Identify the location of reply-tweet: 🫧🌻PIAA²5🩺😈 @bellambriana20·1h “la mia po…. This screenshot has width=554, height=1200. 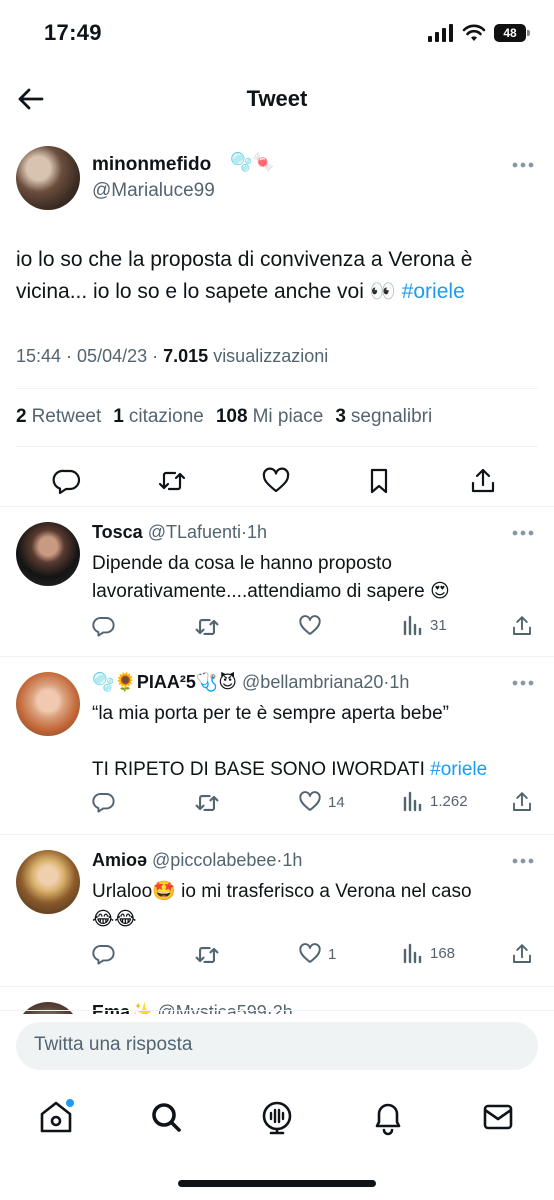
(277, 746).